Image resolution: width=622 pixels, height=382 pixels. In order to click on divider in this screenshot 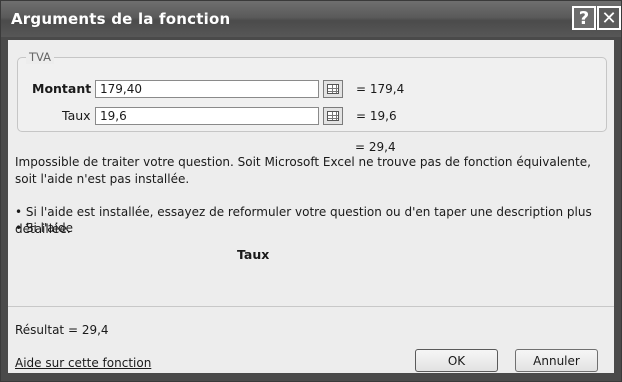, I will do `click(311, 306)`.